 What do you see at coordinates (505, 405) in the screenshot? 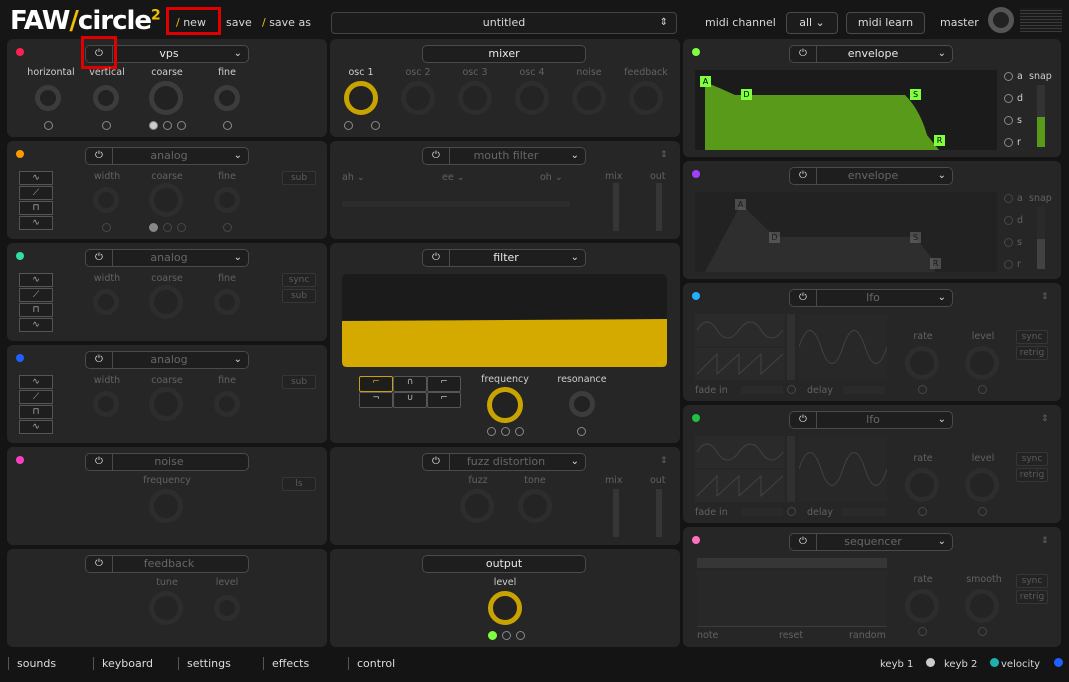
I see `filter-frequency-knob` at bounding box center [505, 405].